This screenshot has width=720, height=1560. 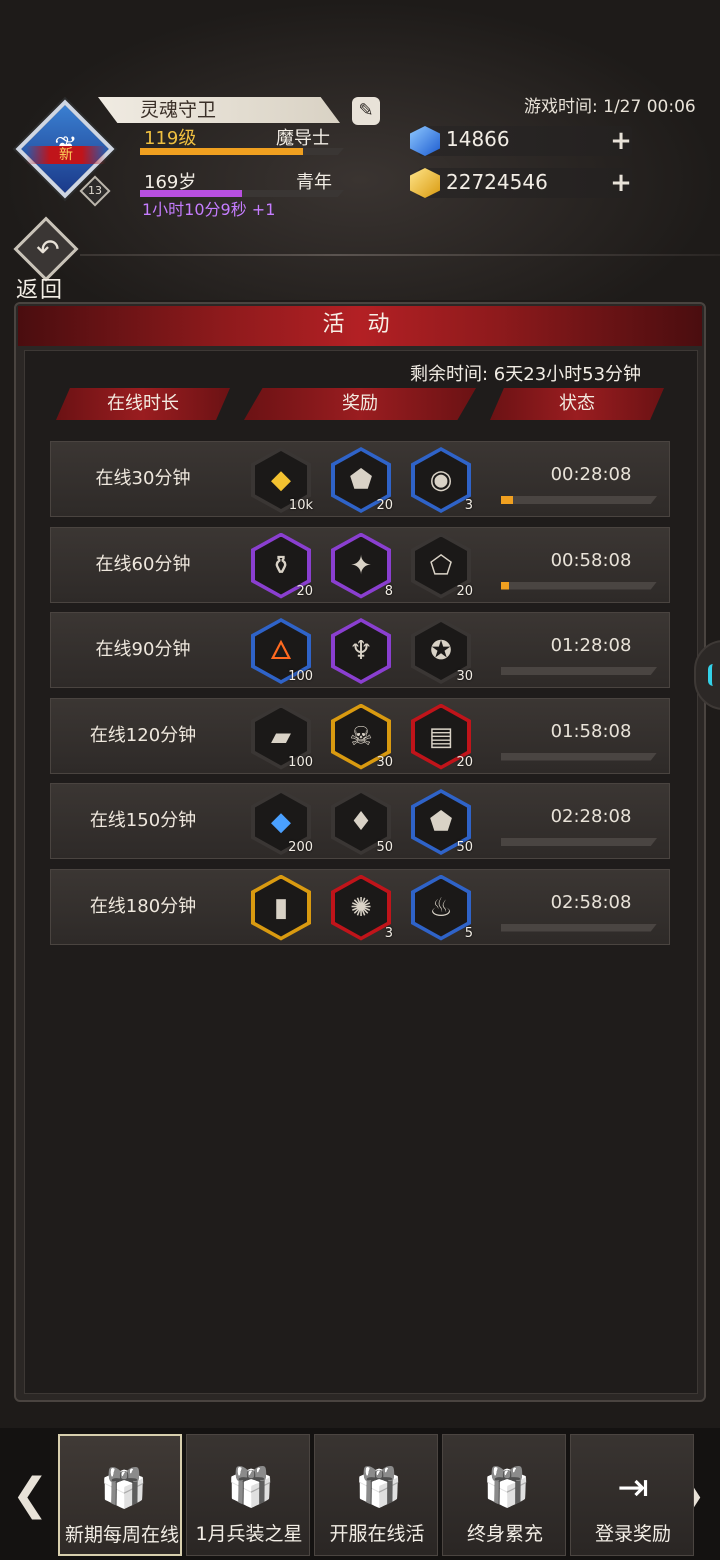 What do you see at coordinates (591, 645) in the screenshot?
I see `countdown-time: 01:28:08` at bounding box center [591, 645].